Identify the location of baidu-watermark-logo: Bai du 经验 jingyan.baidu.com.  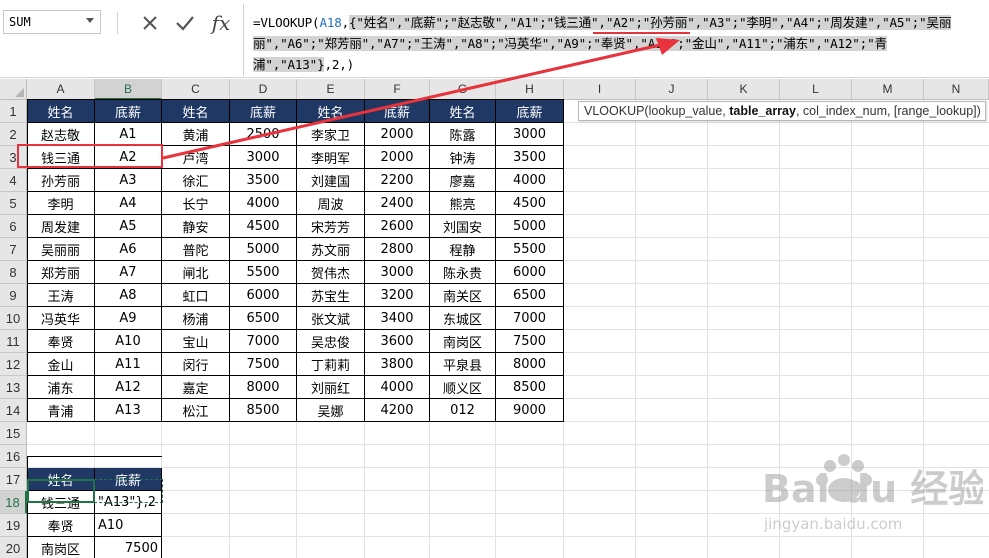
(872, 493).